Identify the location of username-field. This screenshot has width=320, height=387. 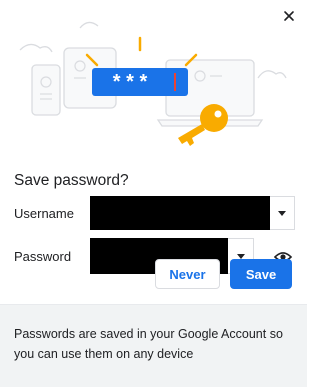
(180, 213).